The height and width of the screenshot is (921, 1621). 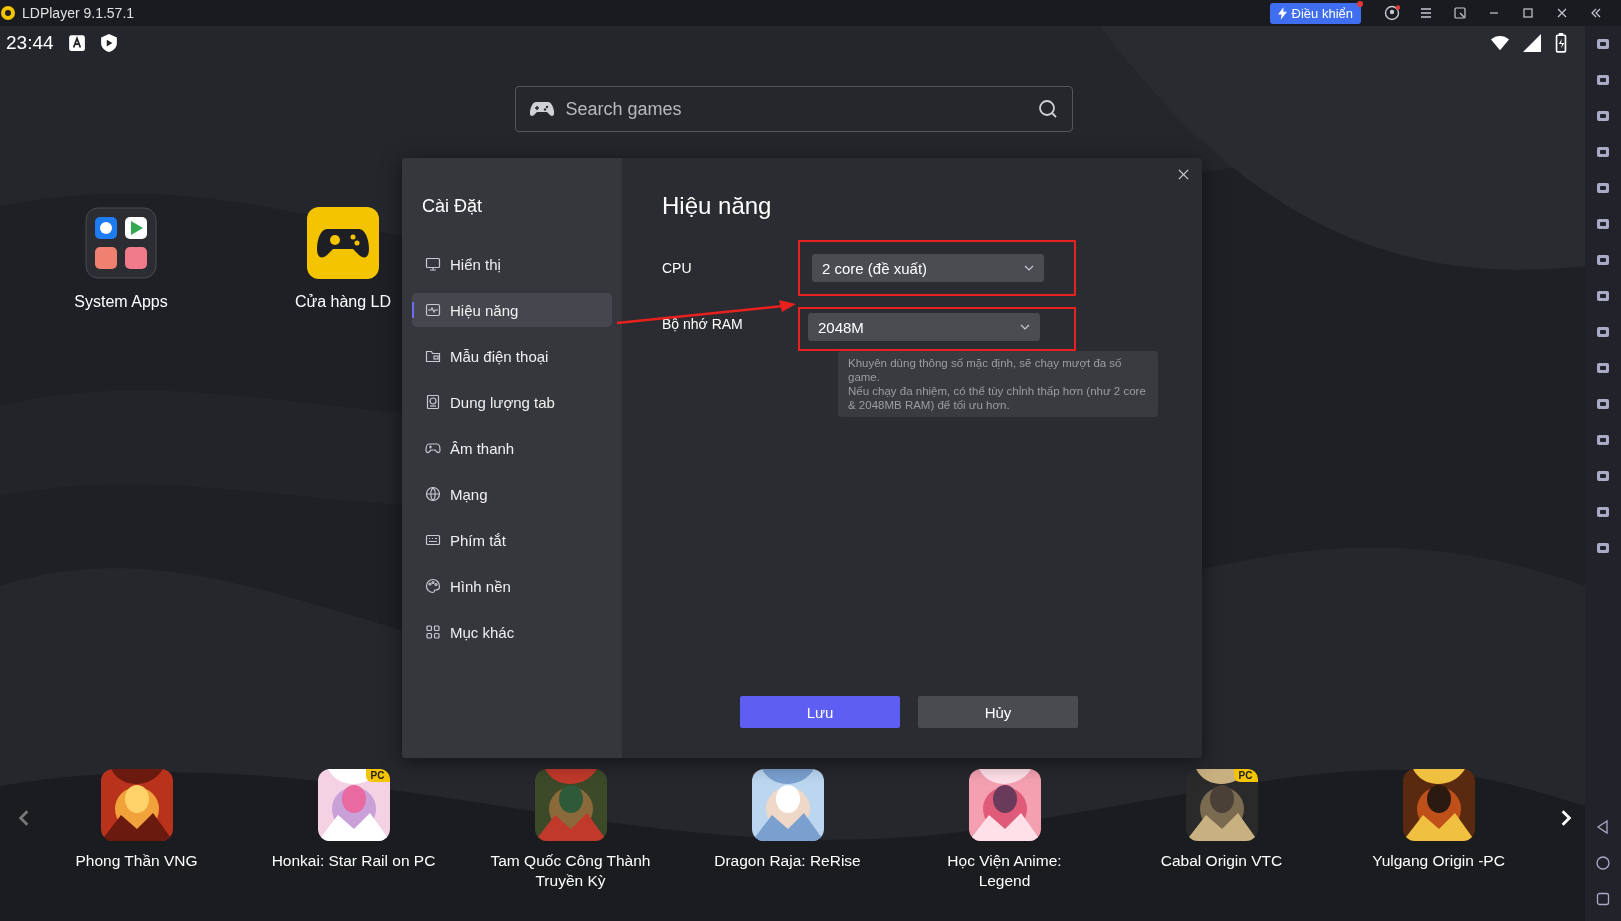 I want to click on settings-nav-item: Hiệu năng, so click(x=512, y=310).